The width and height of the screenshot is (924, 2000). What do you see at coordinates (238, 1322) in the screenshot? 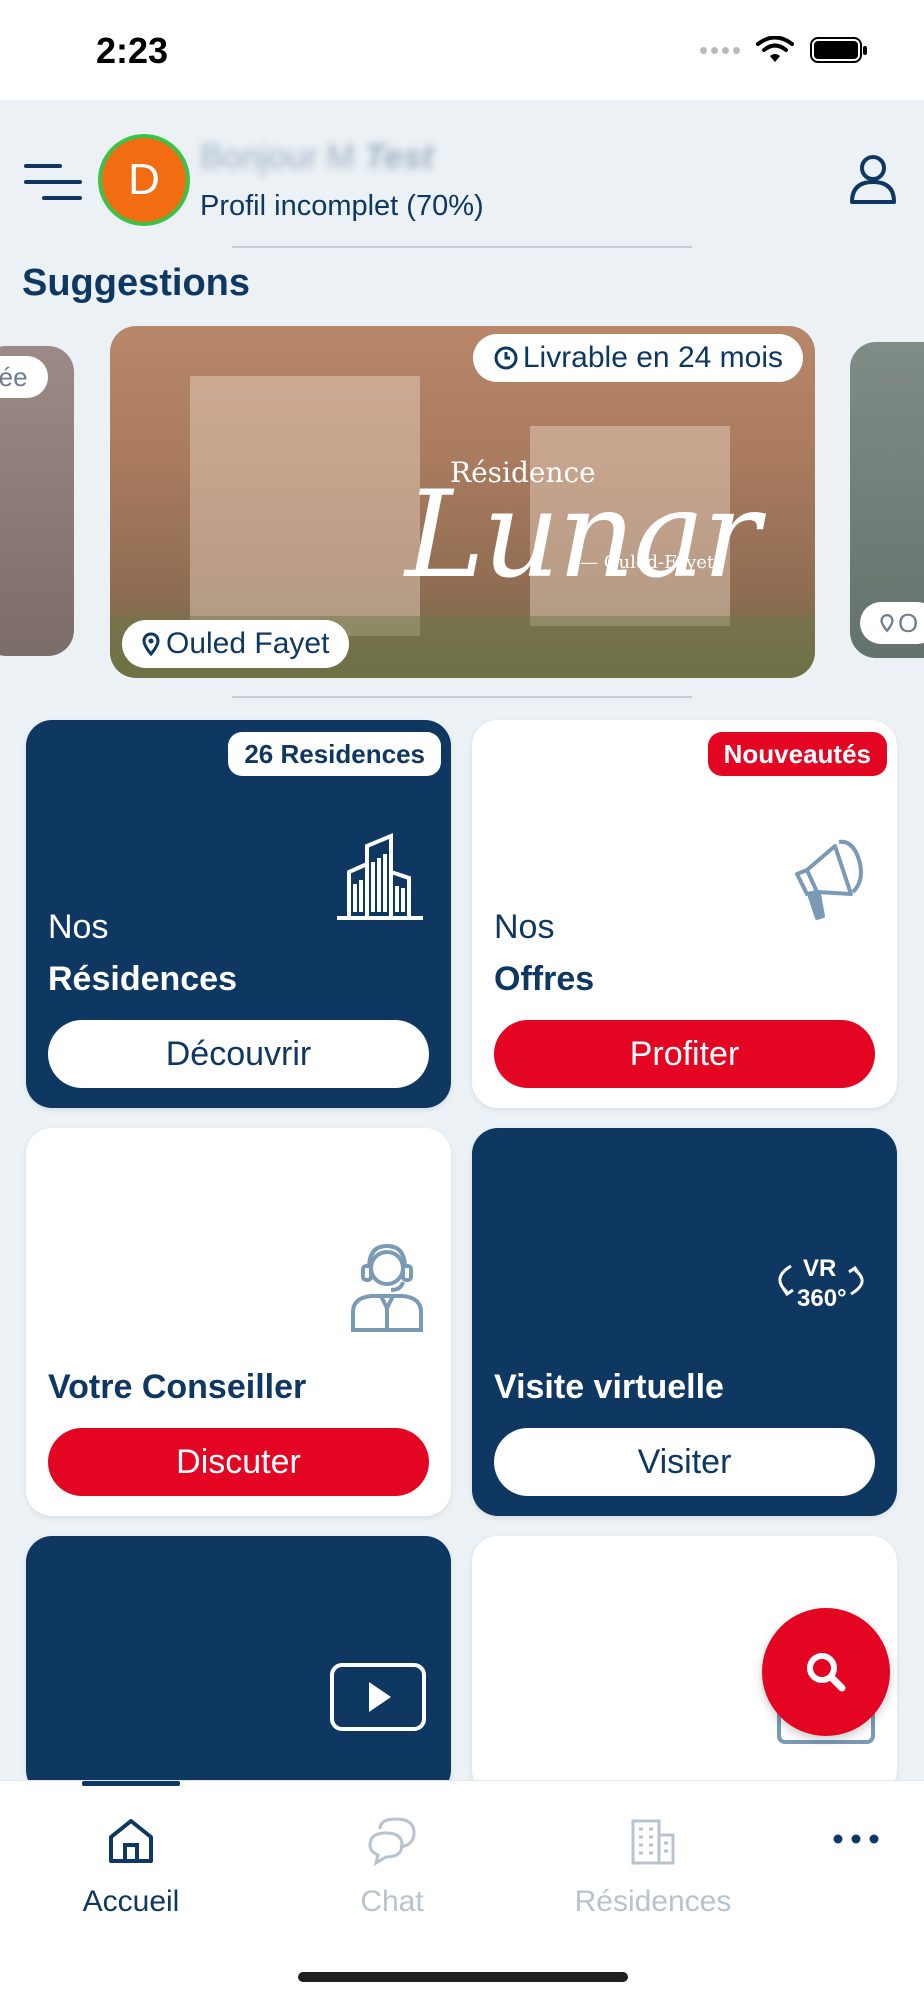
I see `advisor-card: Votre Conseiller Discuter` at bounding box center [238, 1322].